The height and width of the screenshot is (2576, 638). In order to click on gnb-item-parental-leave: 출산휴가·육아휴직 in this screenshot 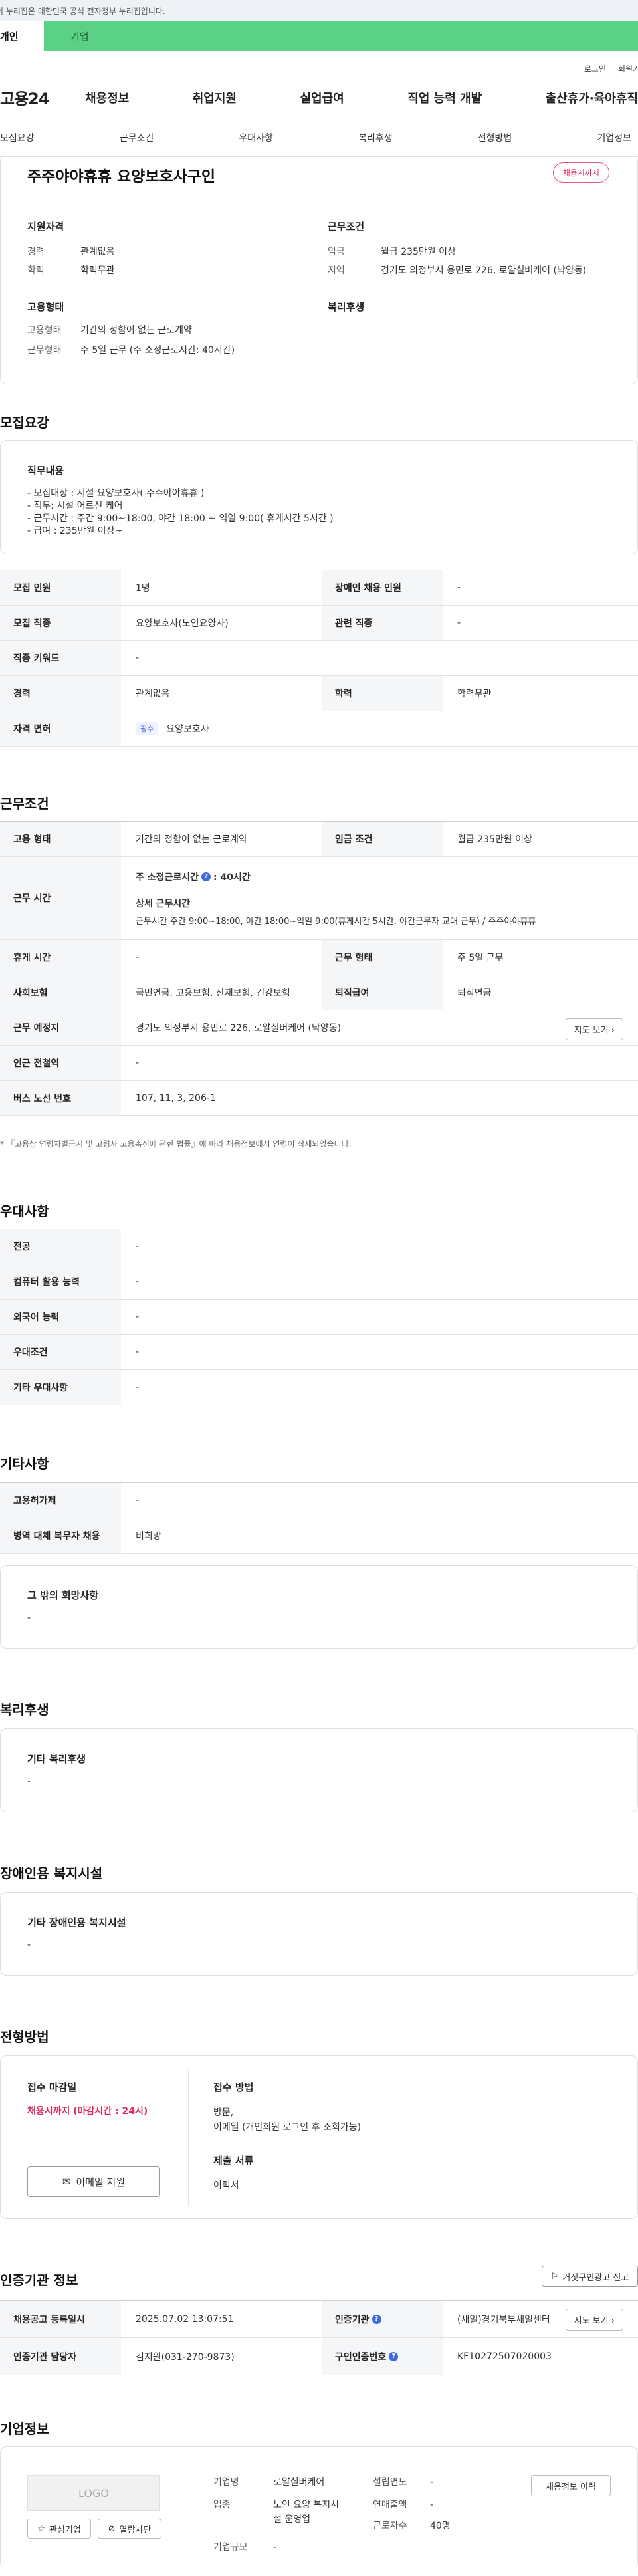, I will do `click(592, 97)`.